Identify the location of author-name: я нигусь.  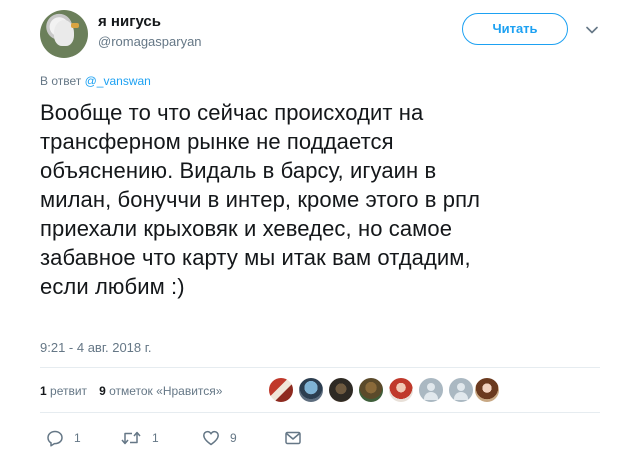
(129, 21).